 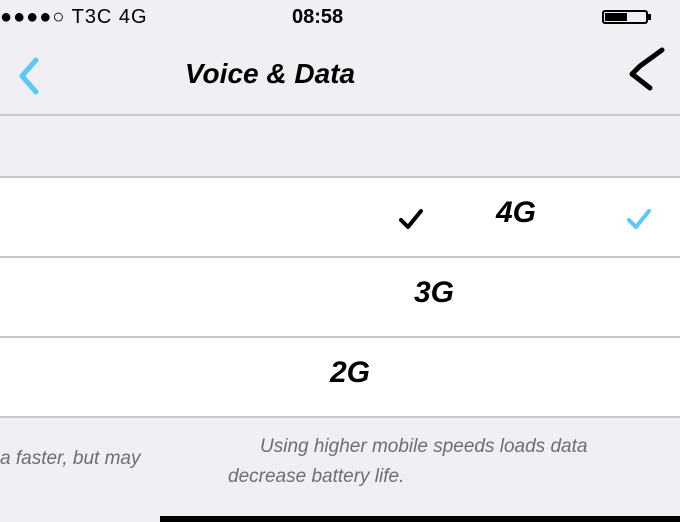 What do you see at coordinates (270, 73) in the screenshot?
I see `page-title: Voice & Data` at bounding box center [270, 73].